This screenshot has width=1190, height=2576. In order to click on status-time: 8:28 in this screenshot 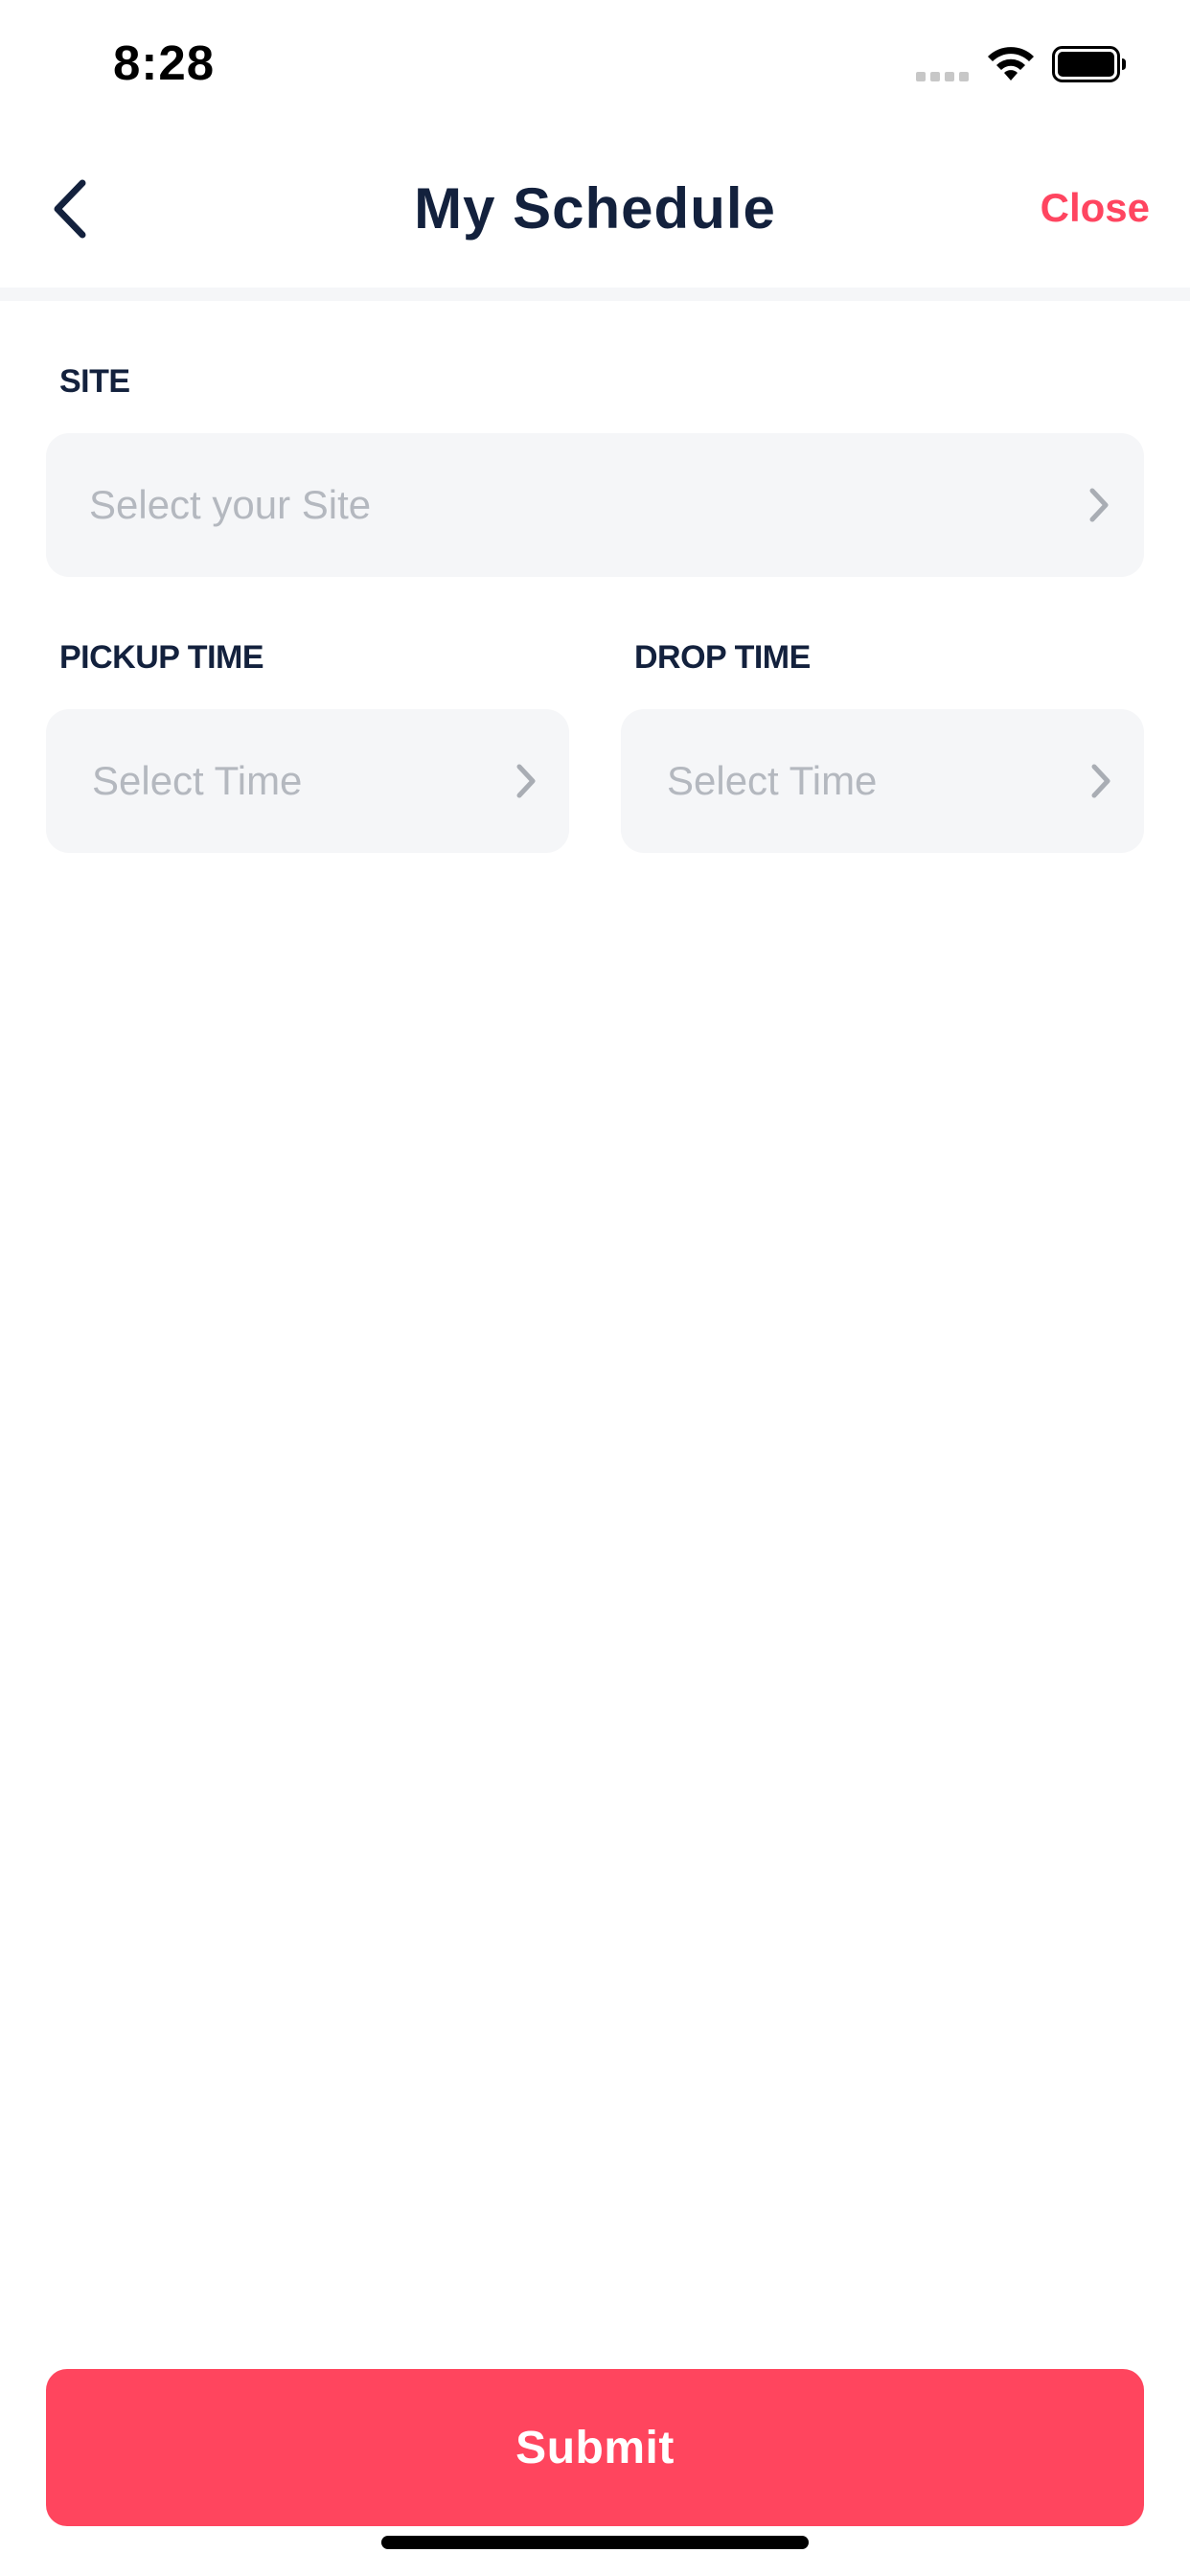, I will do `click(164, 63)`.